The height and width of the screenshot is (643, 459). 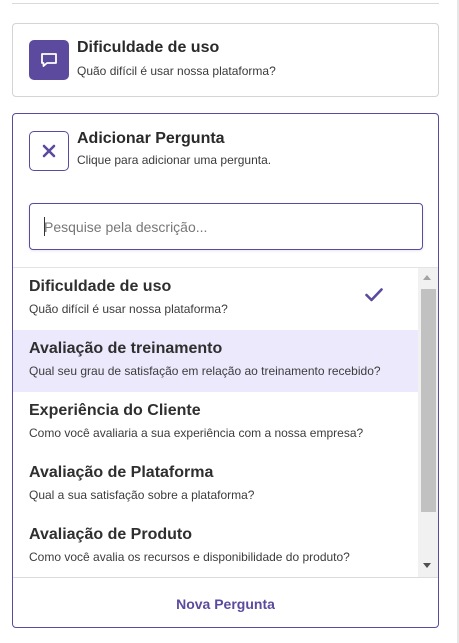 I want to click on add-question-subtitle: Clique para adicionar uma pergunta., so click(x=174, y=160).